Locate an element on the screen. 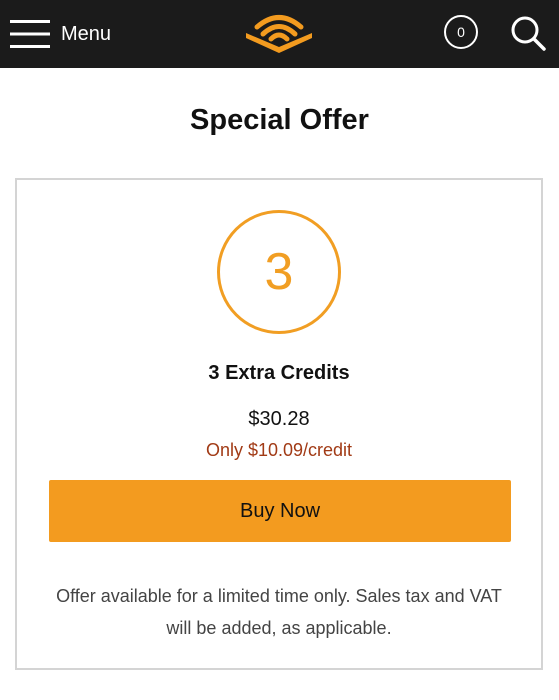 The image size is (559, 700). top-navigation-bar: Menu 0 is located at coordinates (279, 34).